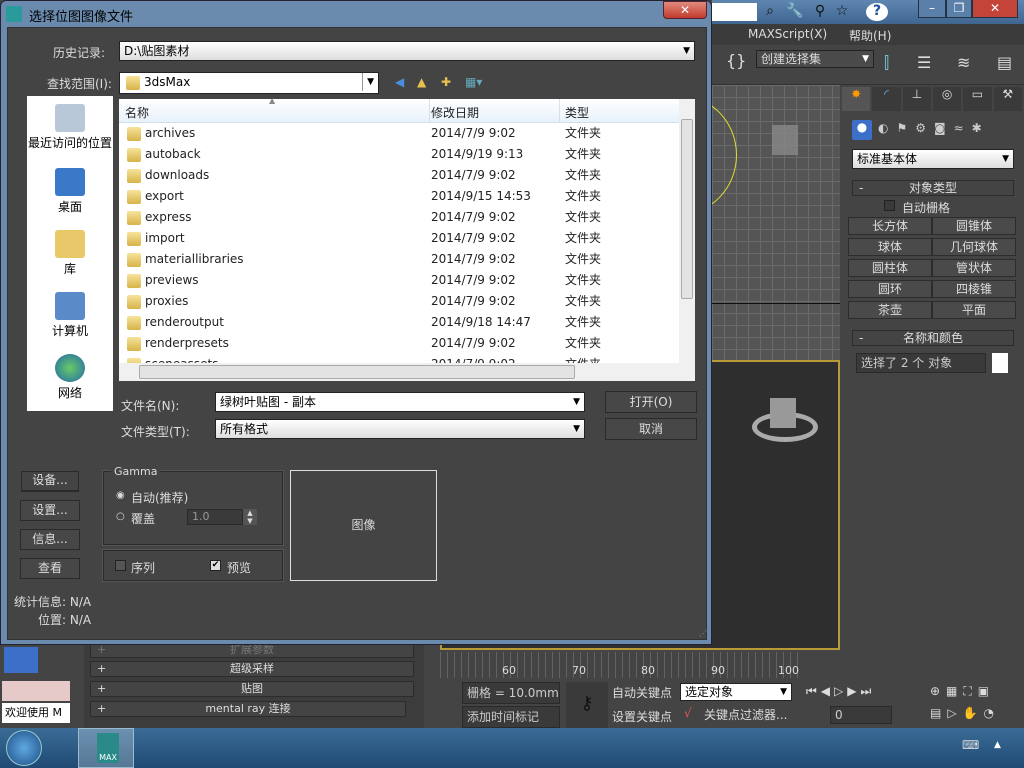 The height and width of the screenshot is (768, 1024). I want to click on sphere-button: 球体, so click(890, 247).